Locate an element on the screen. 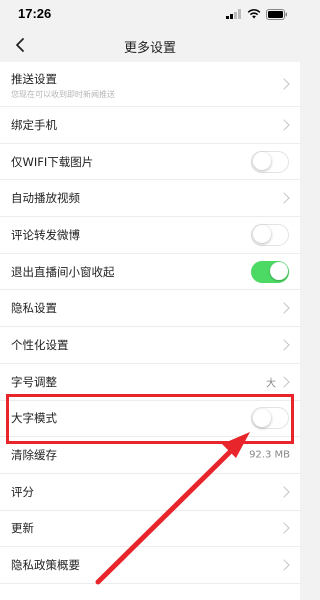 This screenshot has width=320, height=600. settings-row-subtitle: 您现在可以收到即时新闻推送 is located at coordinates (63, 94).